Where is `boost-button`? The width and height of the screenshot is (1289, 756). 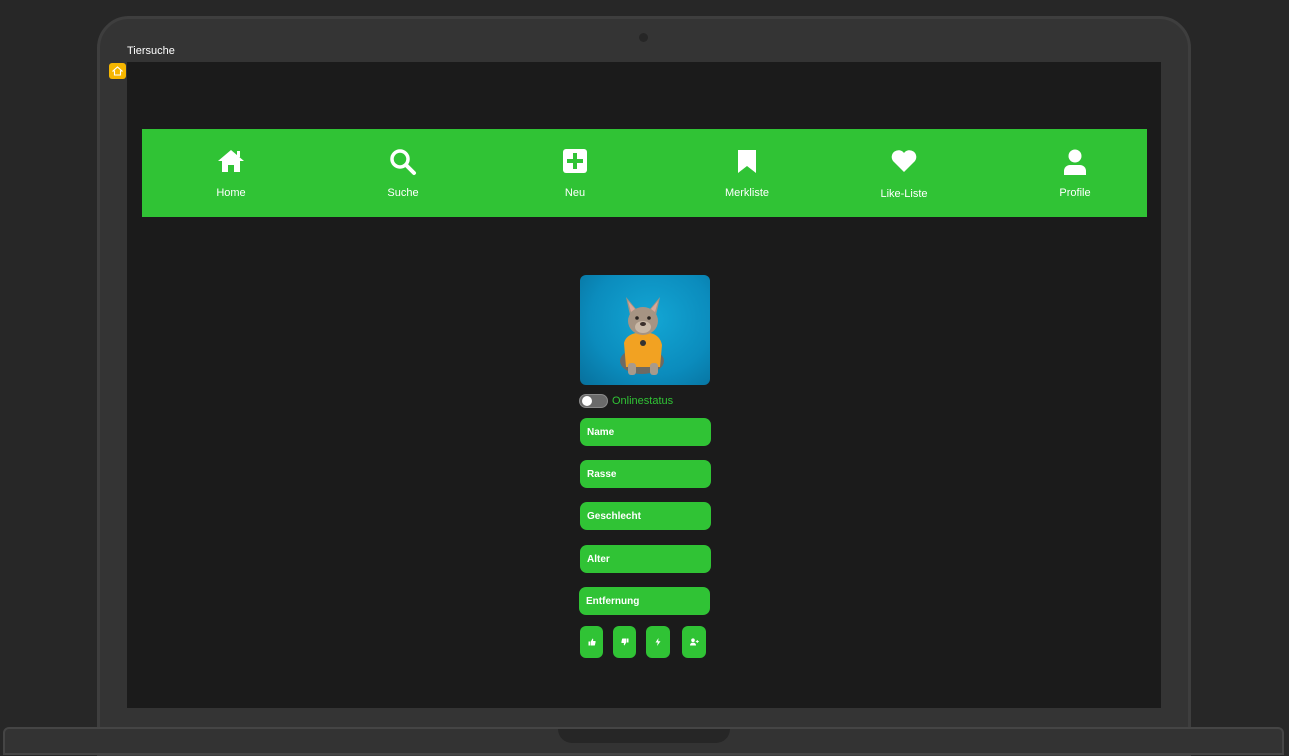 boost-button is located at coordinates (658, 642).